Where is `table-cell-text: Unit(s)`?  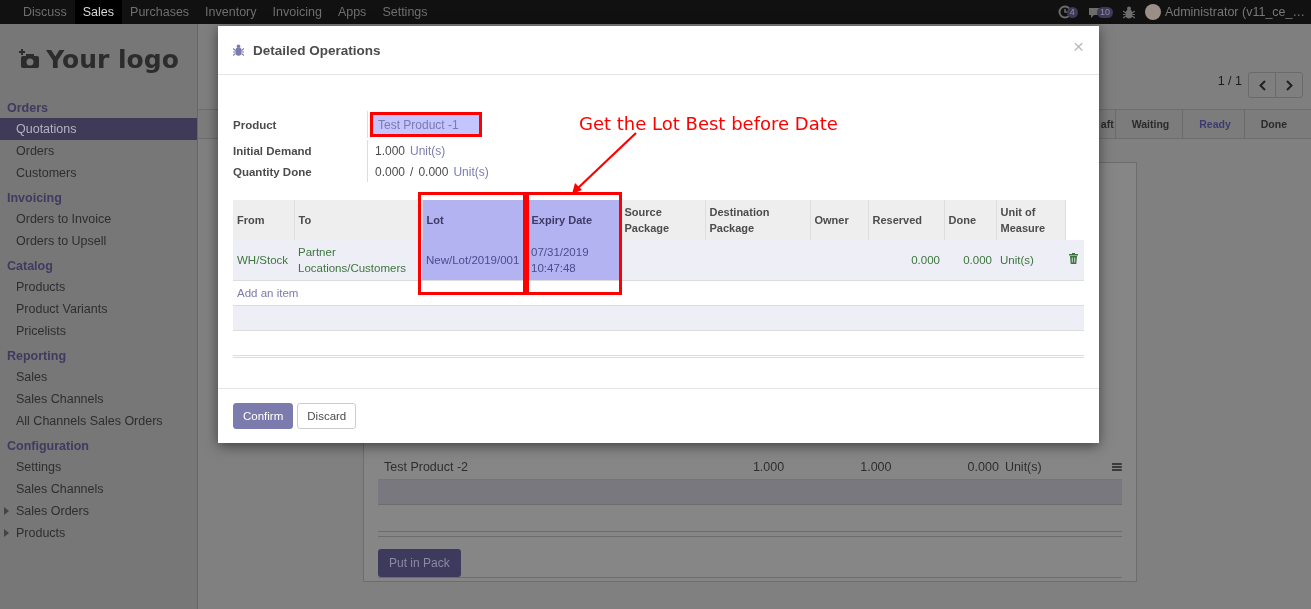 table-cell-text: Unit(s) is located at coordinates (1023, 467).